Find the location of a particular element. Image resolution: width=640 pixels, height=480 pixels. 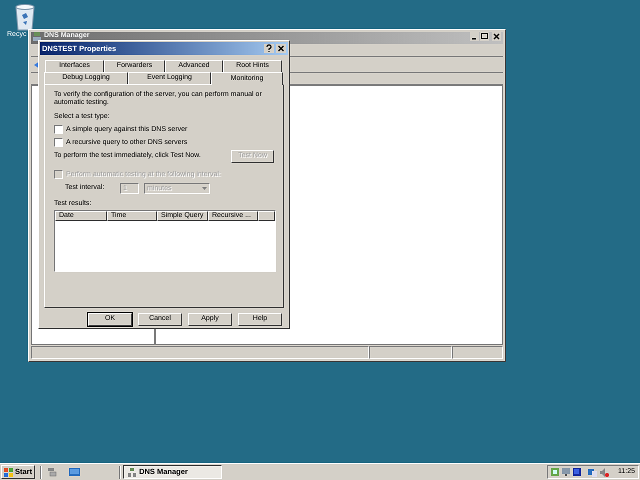

show-desktop-icon is located at coordinates (74, 472).